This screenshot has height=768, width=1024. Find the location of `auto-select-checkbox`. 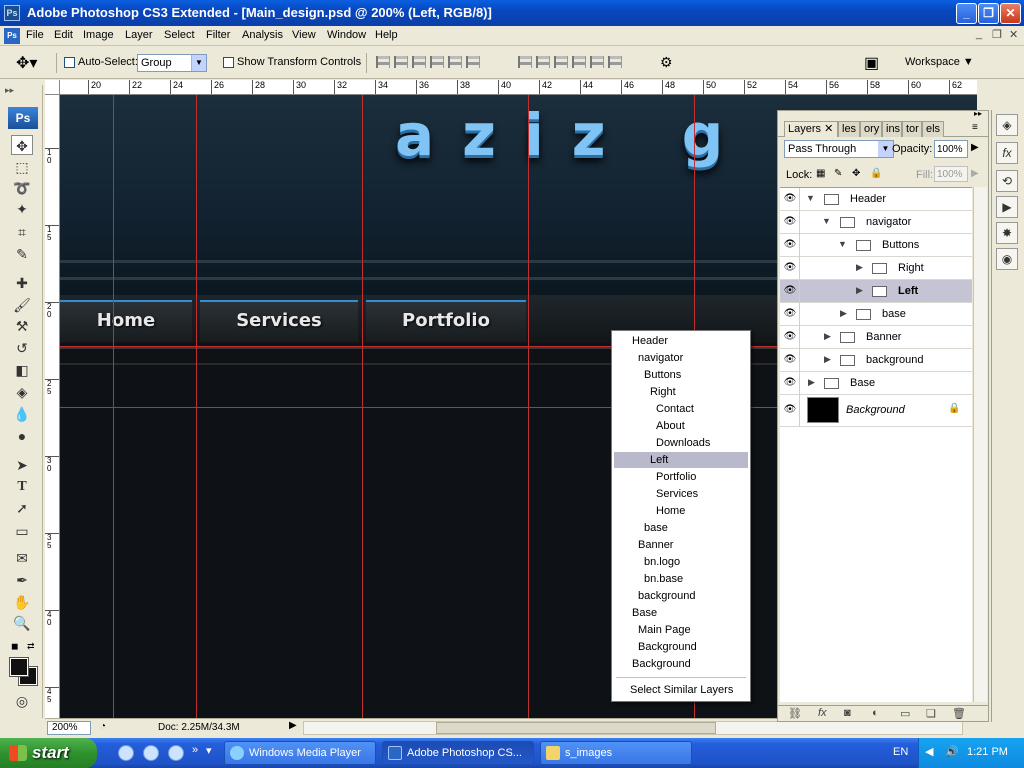

auto-select-checkbox is located at coordinates (69, 62).